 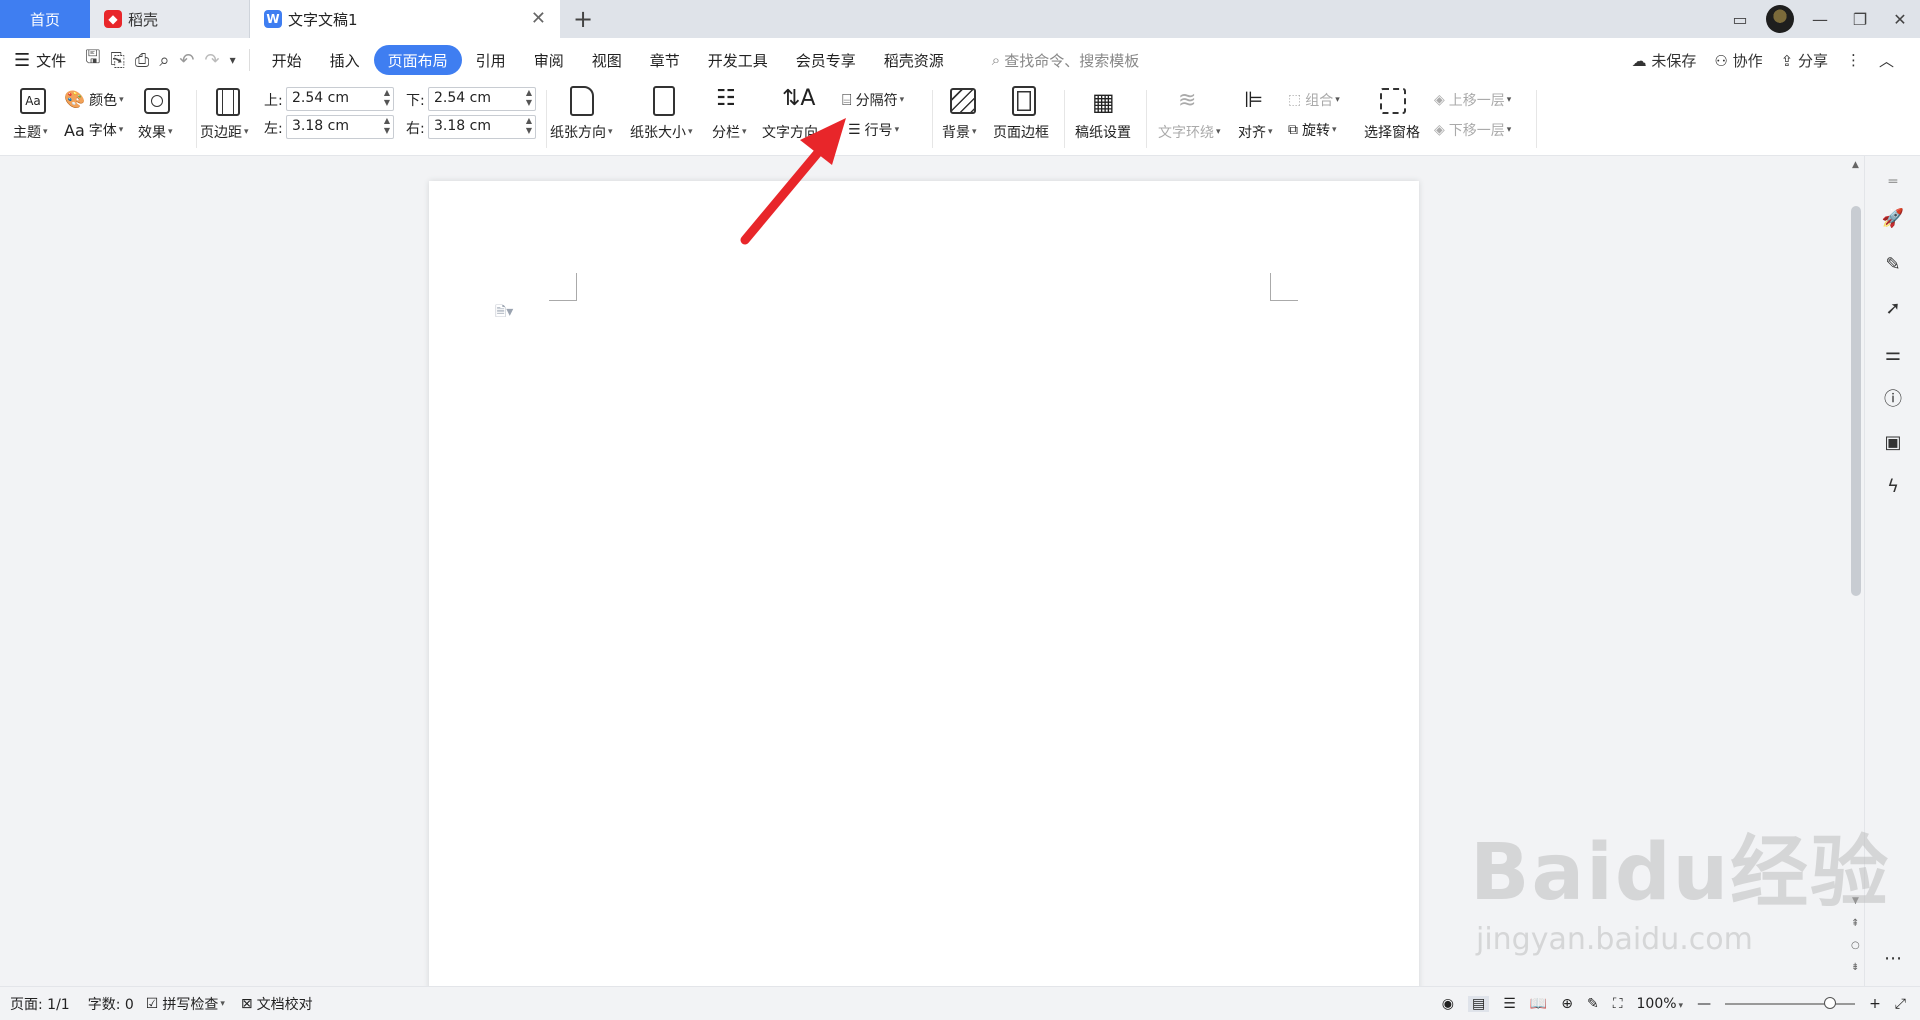 What do you see at coordinates (1478, 1003) in the screenshot?
I see `page-view-icon: ▤` at bounding box center [1478, 1003].